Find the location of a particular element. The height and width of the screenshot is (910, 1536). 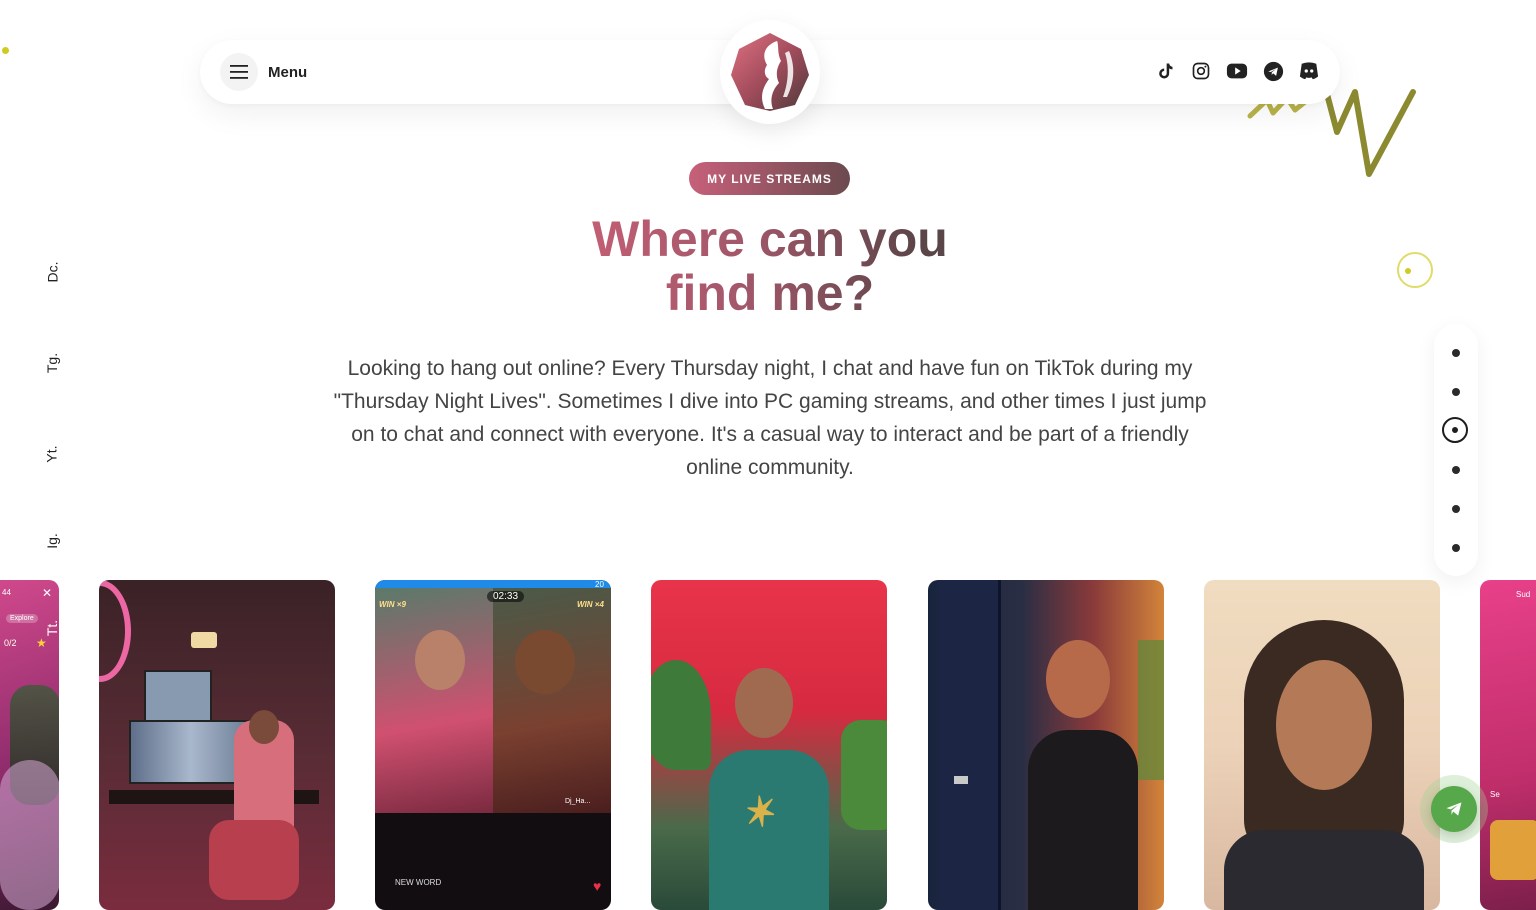

tiktok-icon is located at coordinates (1165, 71).